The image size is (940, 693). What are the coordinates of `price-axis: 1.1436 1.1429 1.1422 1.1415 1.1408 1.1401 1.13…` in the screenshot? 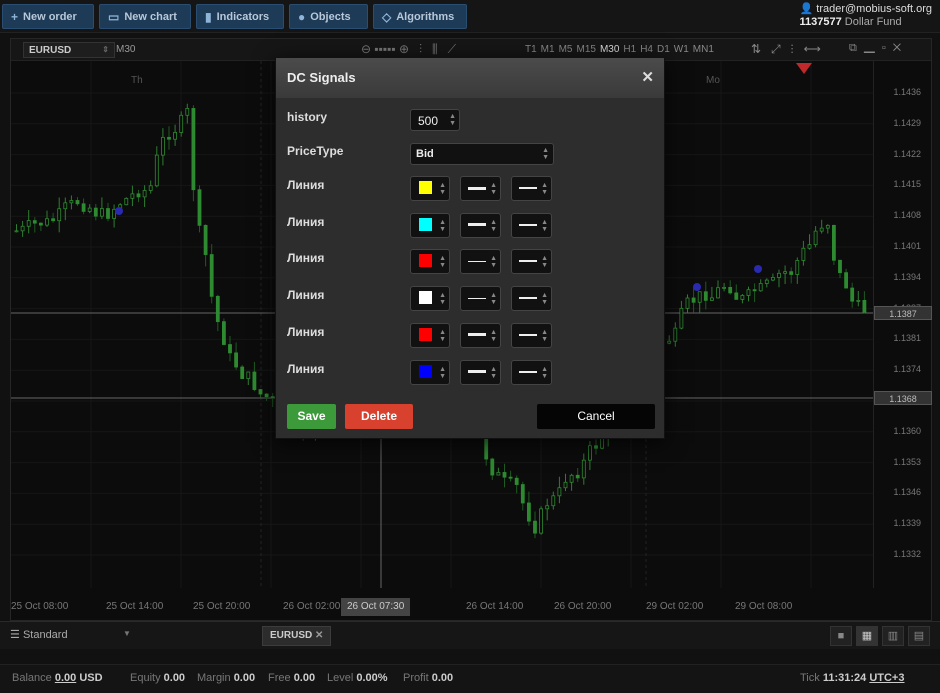 It's located at (902, 324).